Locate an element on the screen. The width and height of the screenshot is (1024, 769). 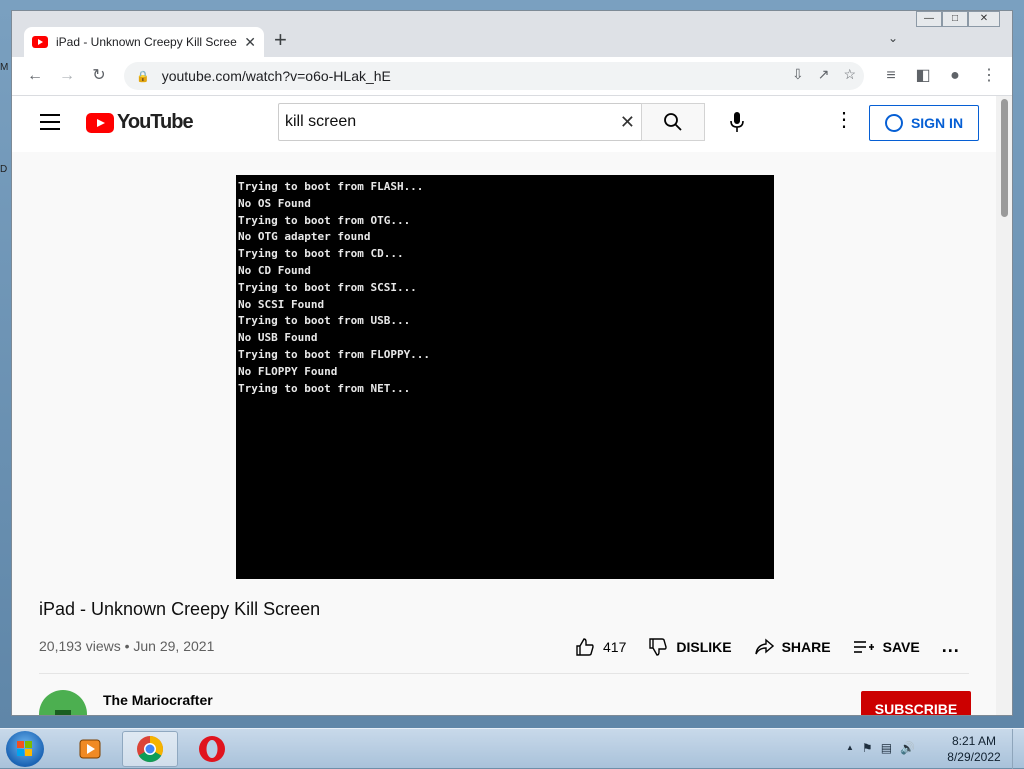
video-title: iPad - Unknown Creepy Kill Screen is located at coordinates (180, 609).